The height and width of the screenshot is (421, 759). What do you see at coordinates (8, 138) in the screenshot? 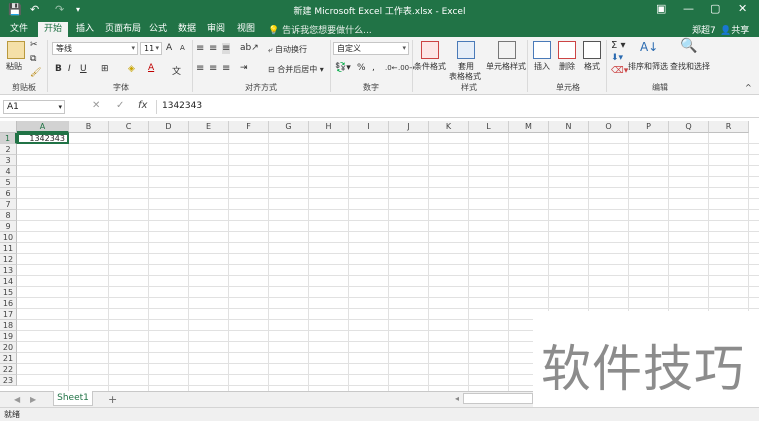
I see `row-header-1: 1` at bounding box center [8, 138].